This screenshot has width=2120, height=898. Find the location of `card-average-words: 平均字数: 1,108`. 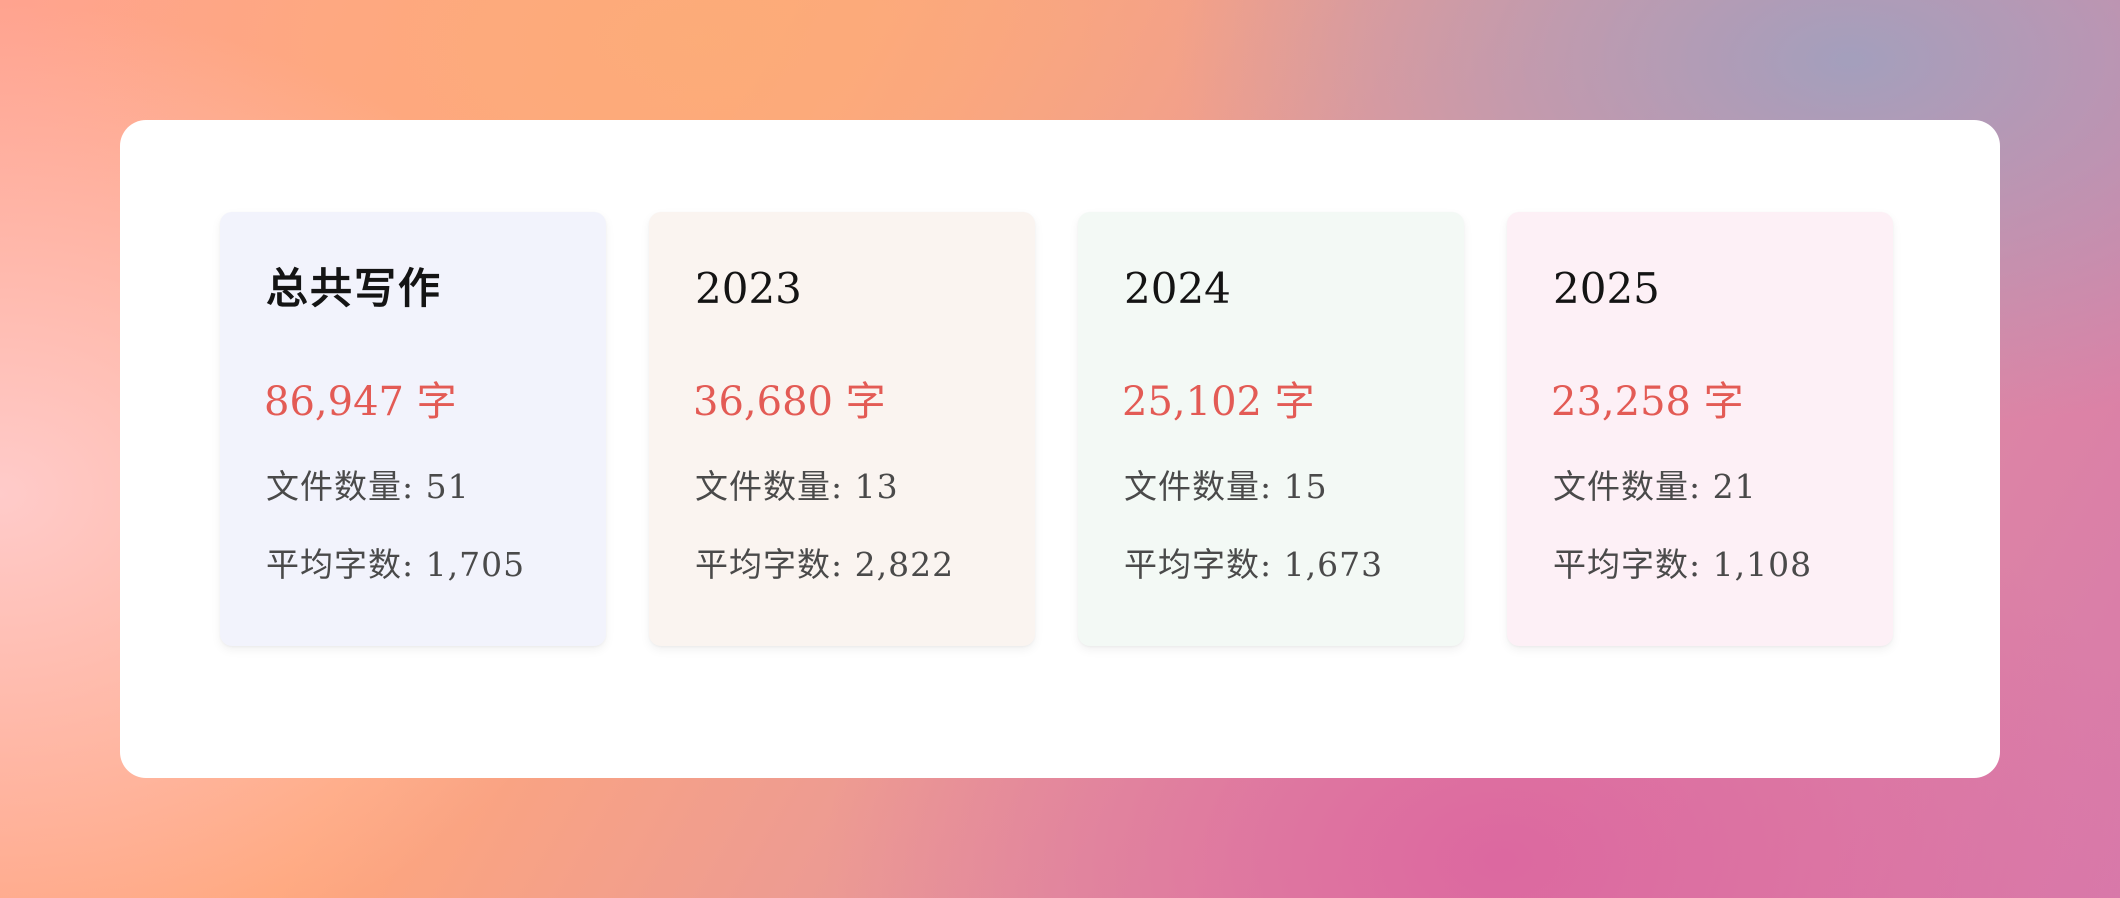

card-average-words: 平均字数: 1,108 is located at coordinates (1683, 564).